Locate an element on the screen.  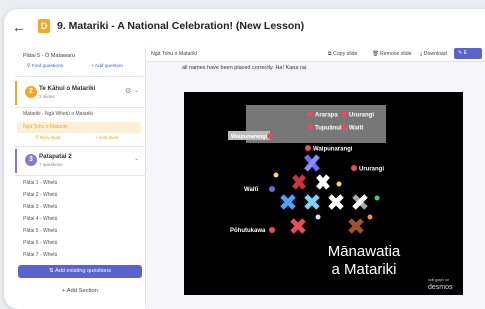
copy-slide-button: ⧉ Copy slide is located at coordinates (342, 54).